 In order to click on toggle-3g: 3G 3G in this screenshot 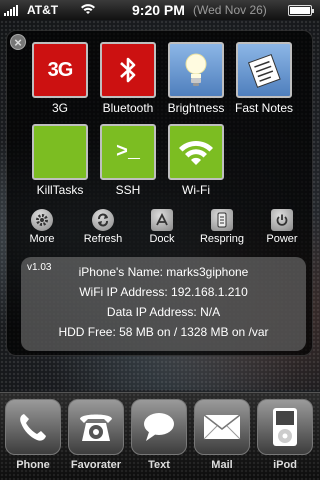, I will do `click(60, 78)`.